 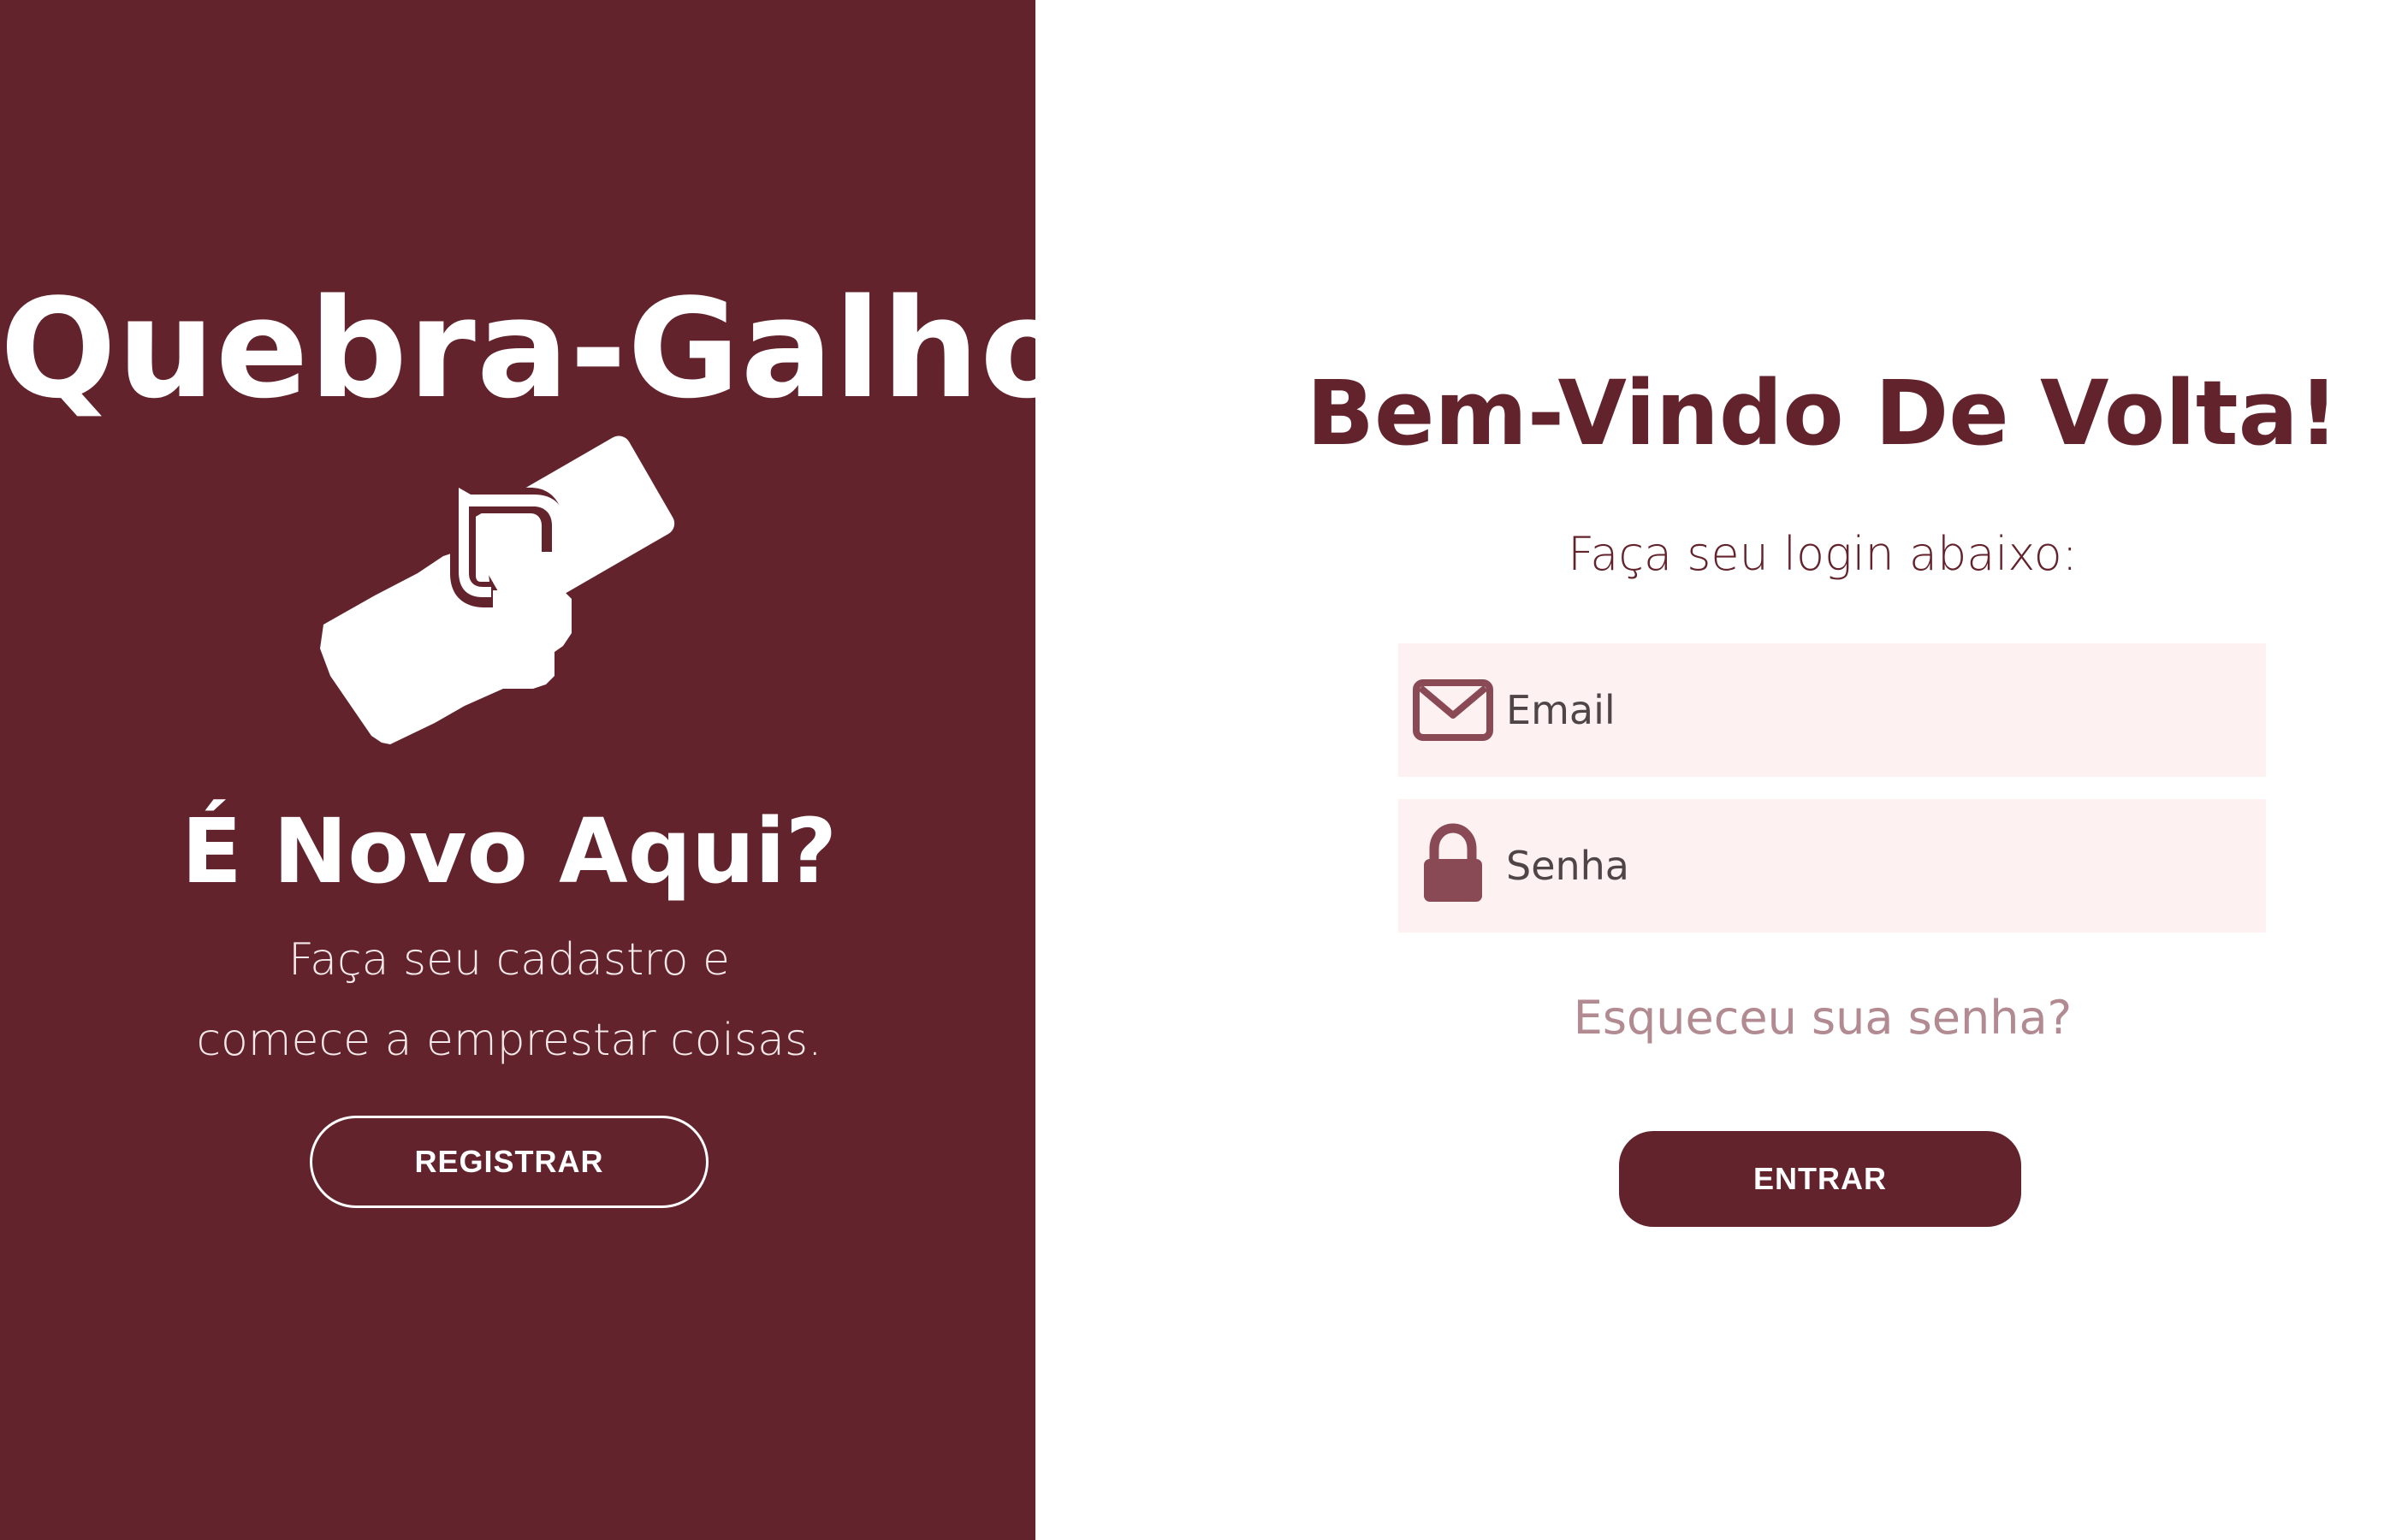 I want to click on password-field, so click(x=1832, y=866).